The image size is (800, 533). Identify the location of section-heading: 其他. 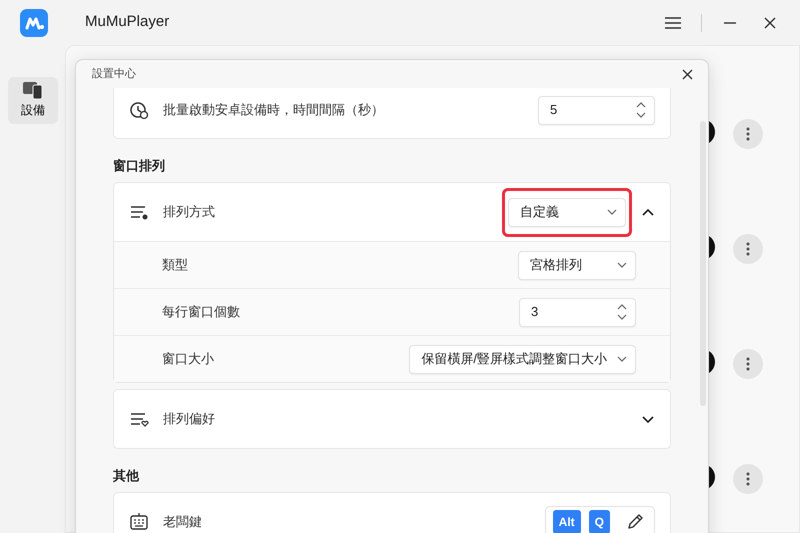
(126, 476).